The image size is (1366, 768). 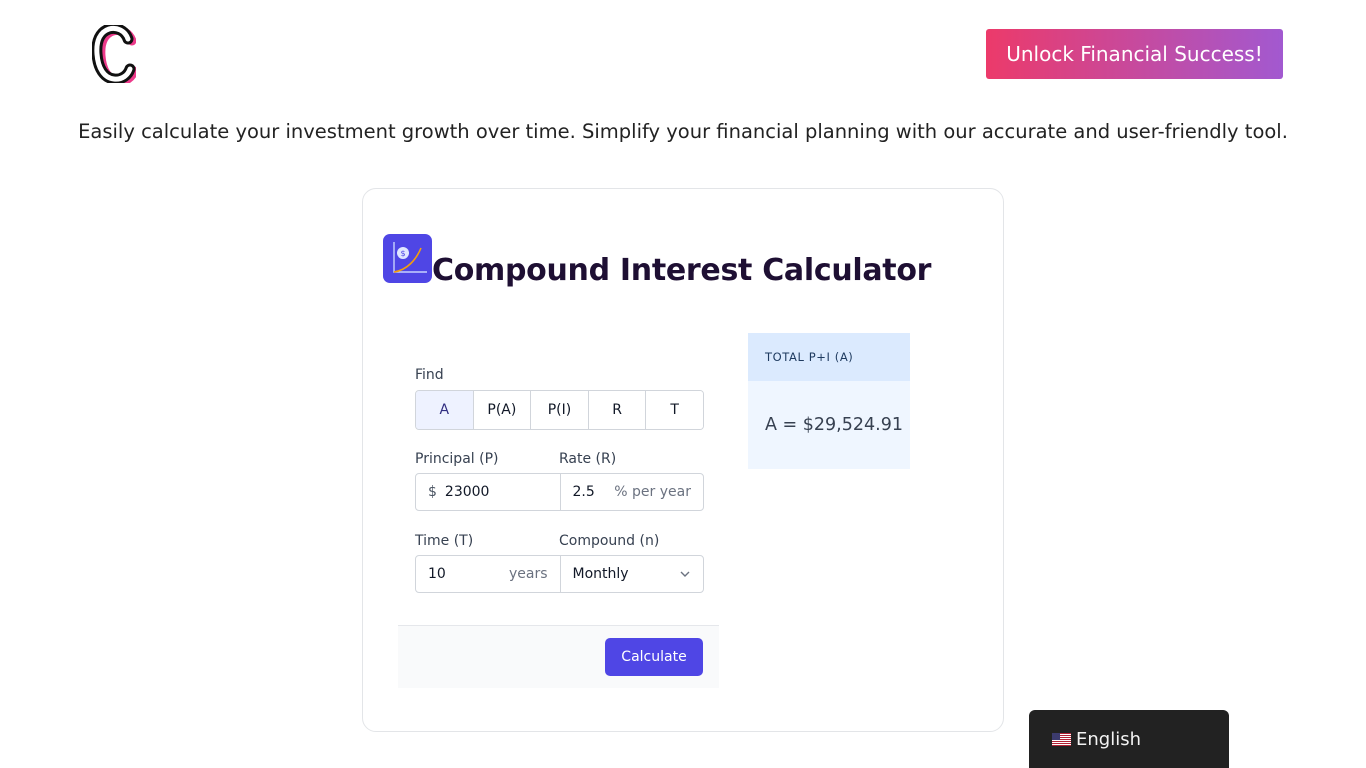 I want to click on find-option-p-i: P(I), so click(x=560, y=410).